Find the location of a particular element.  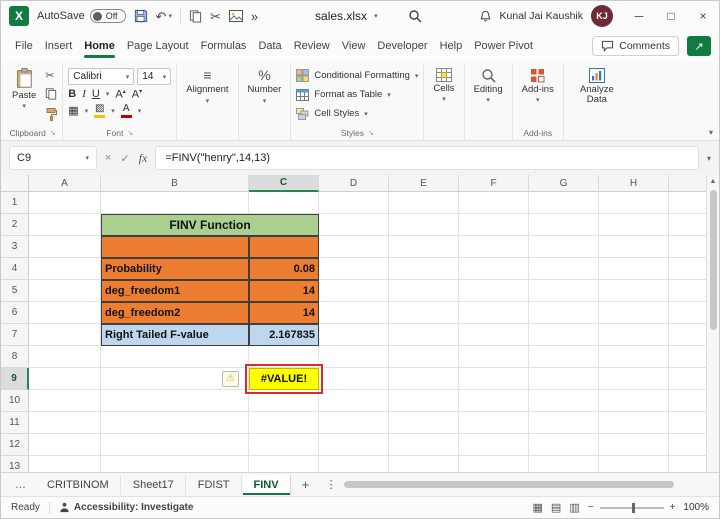

tab-page-layout: Page Layout is located at coordinates (158, 46).